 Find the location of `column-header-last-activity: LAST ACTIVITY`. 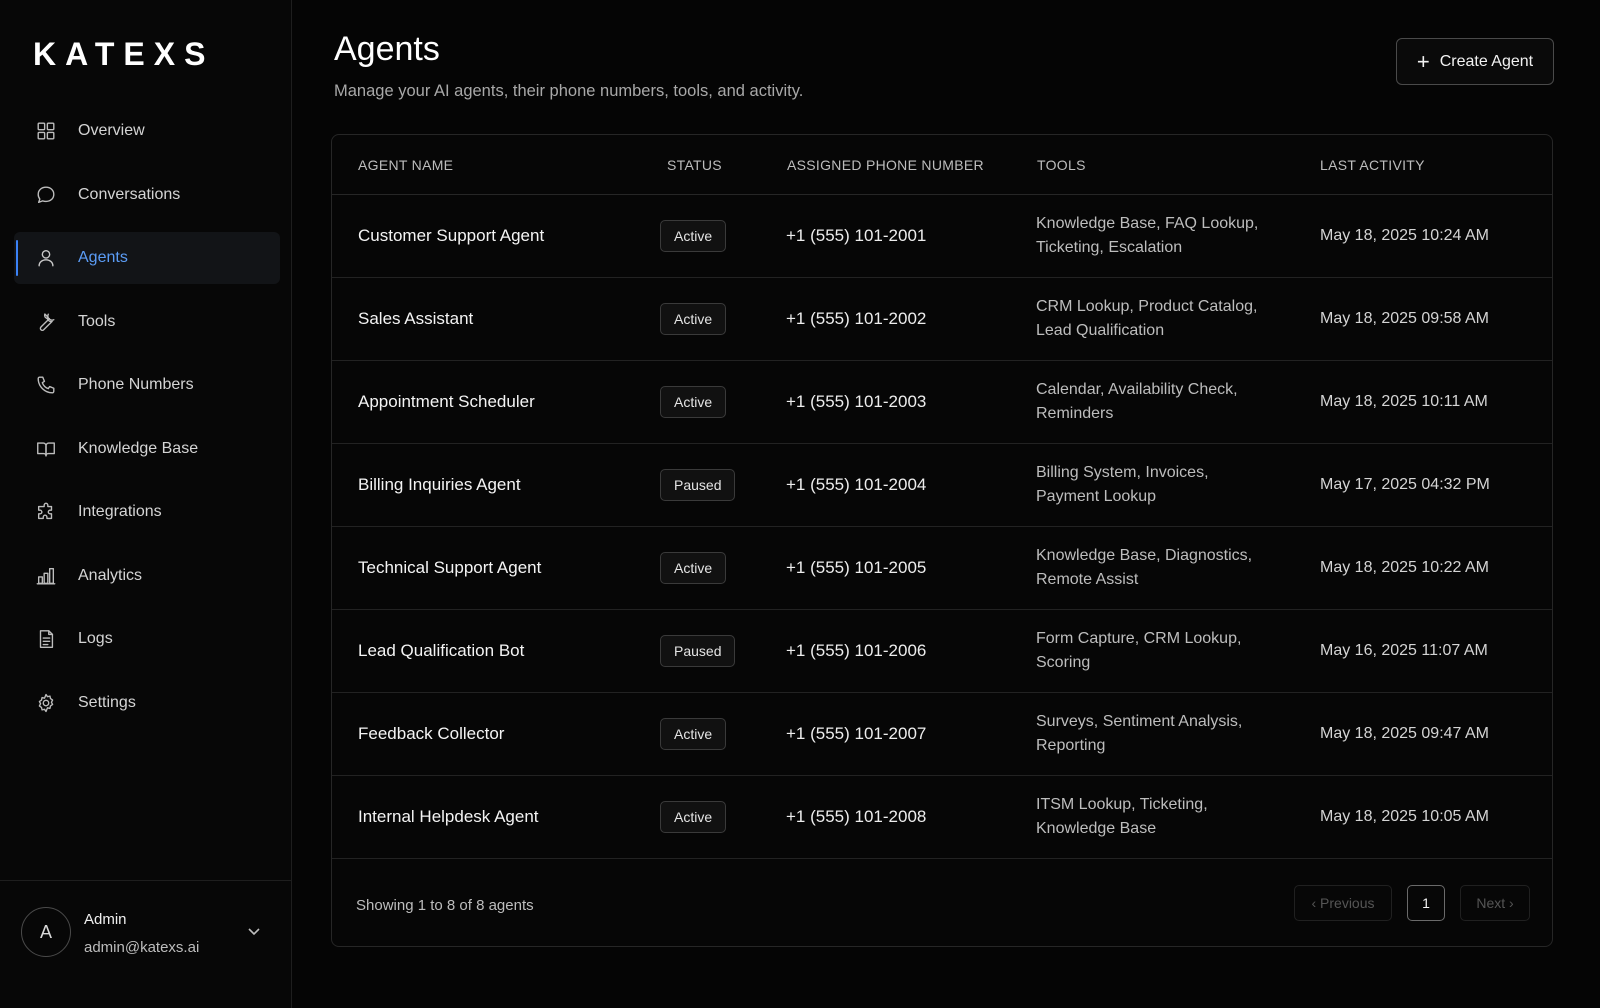

column-header-last-activity: LAST ACTIVITY is located at coordinates (1372, 165).